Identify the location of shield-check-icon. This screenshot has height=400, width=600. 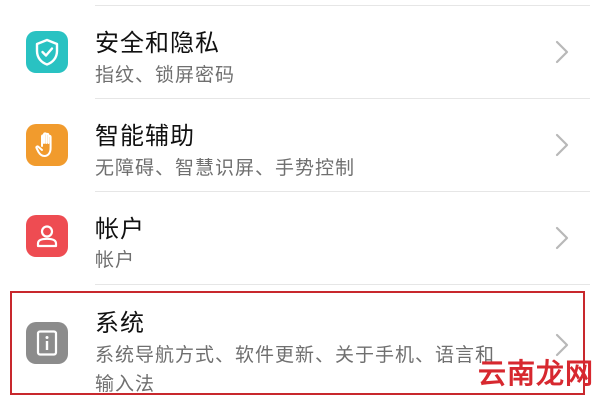
(47, 52).